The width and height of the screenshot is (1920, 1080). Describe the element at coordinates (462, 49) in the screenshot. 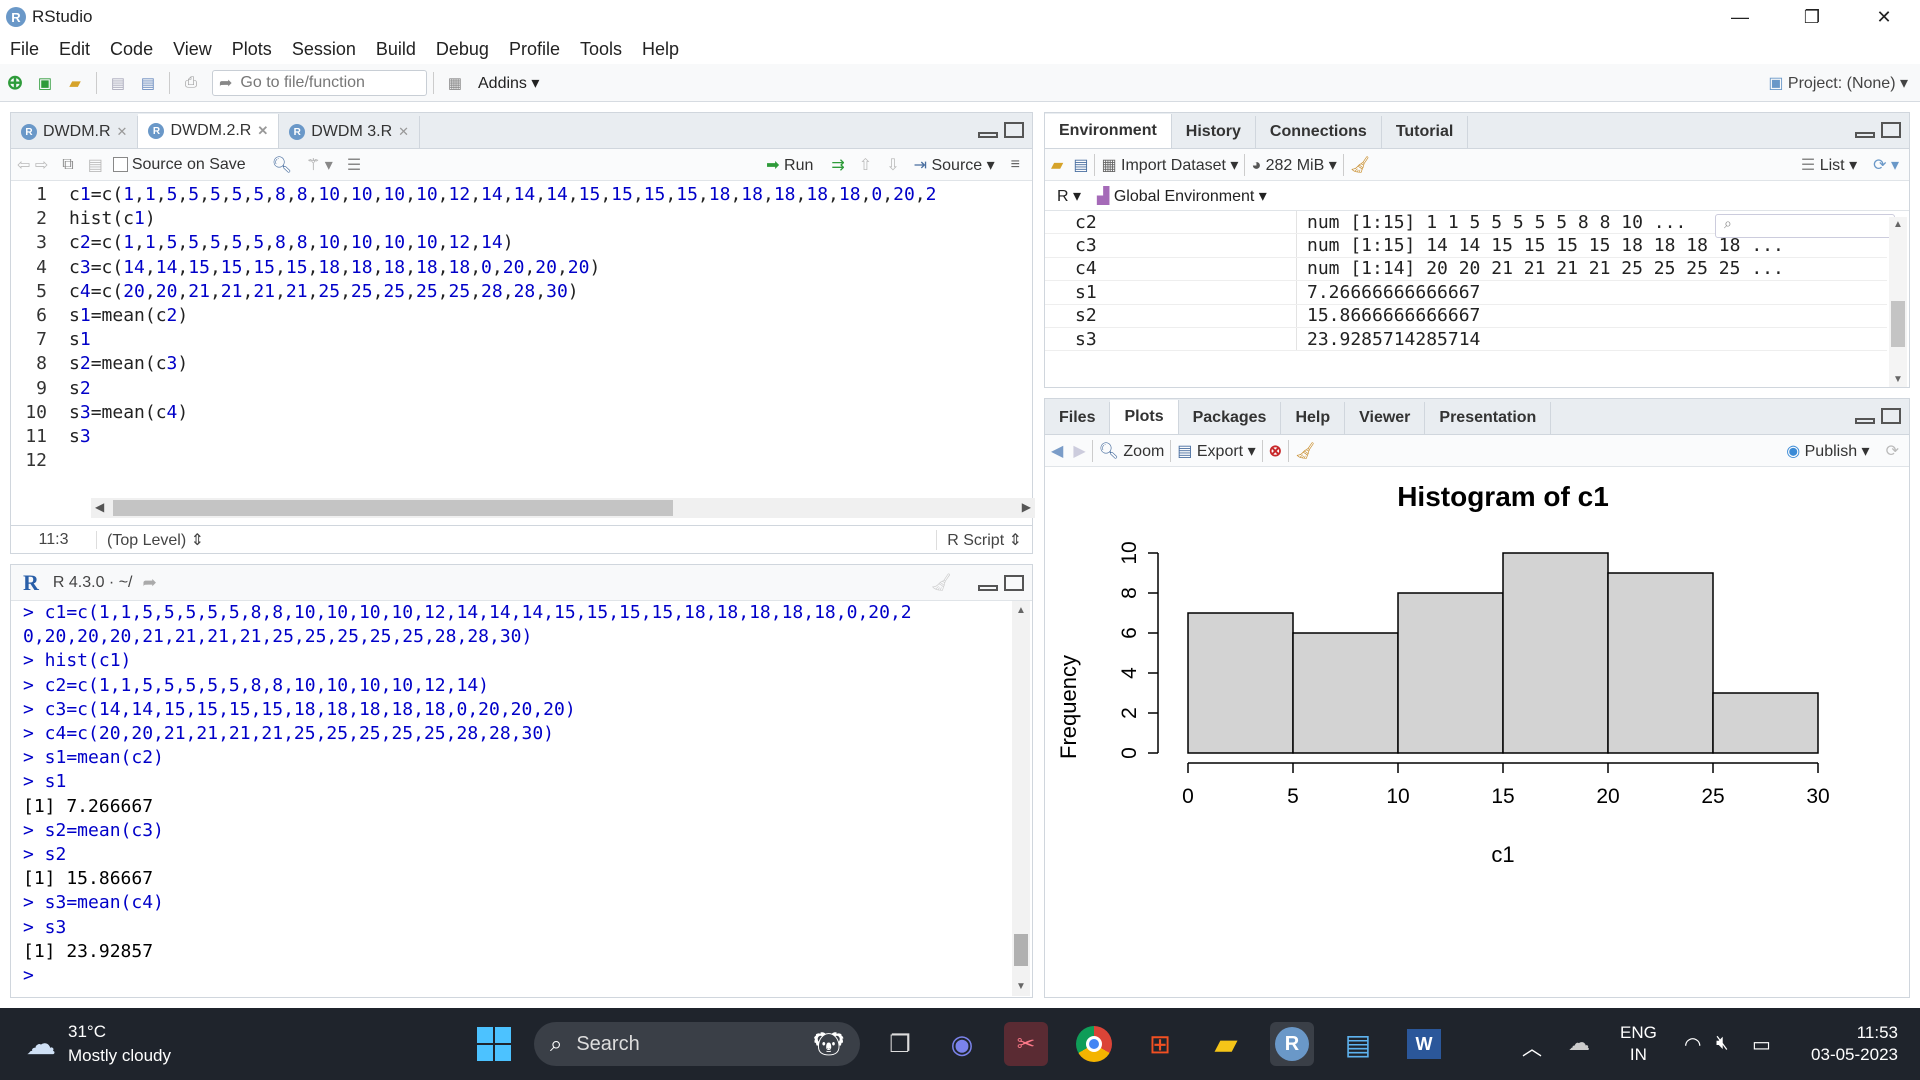

I see `menu-item-debug: Debug` at that location.